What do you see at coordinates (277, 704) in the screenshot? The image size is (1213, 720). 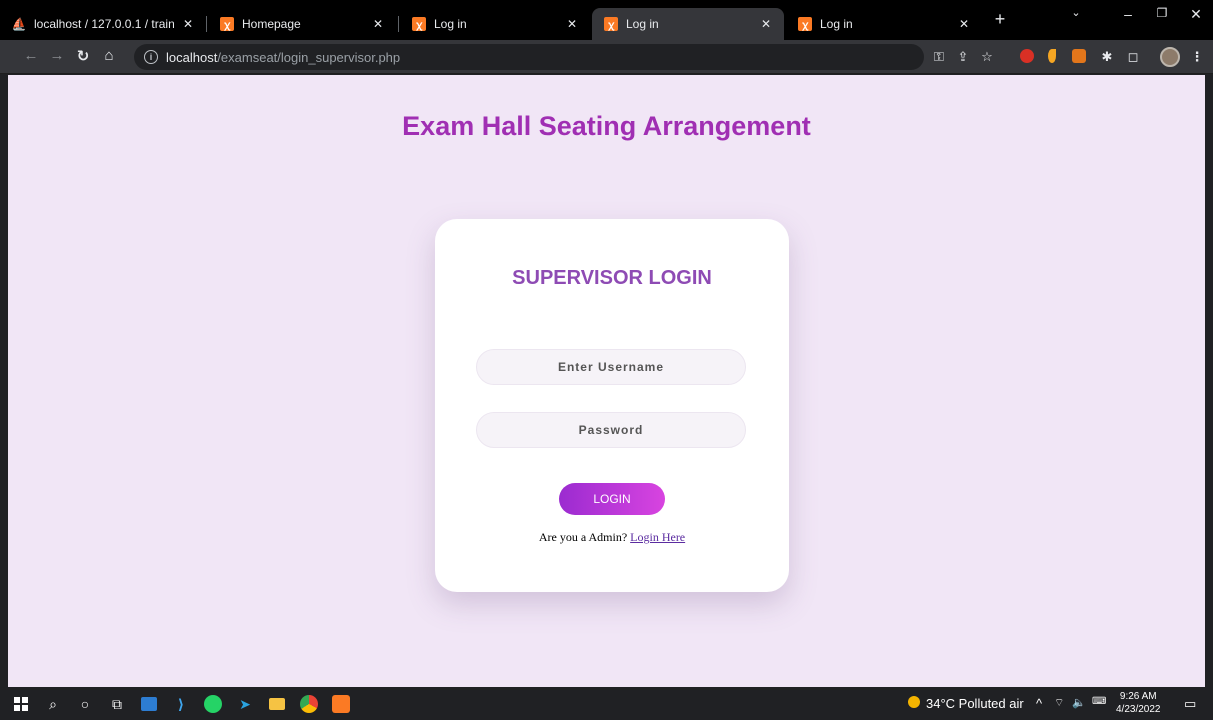 I see `file-explorer-icon` at bounding box center [277, 704].